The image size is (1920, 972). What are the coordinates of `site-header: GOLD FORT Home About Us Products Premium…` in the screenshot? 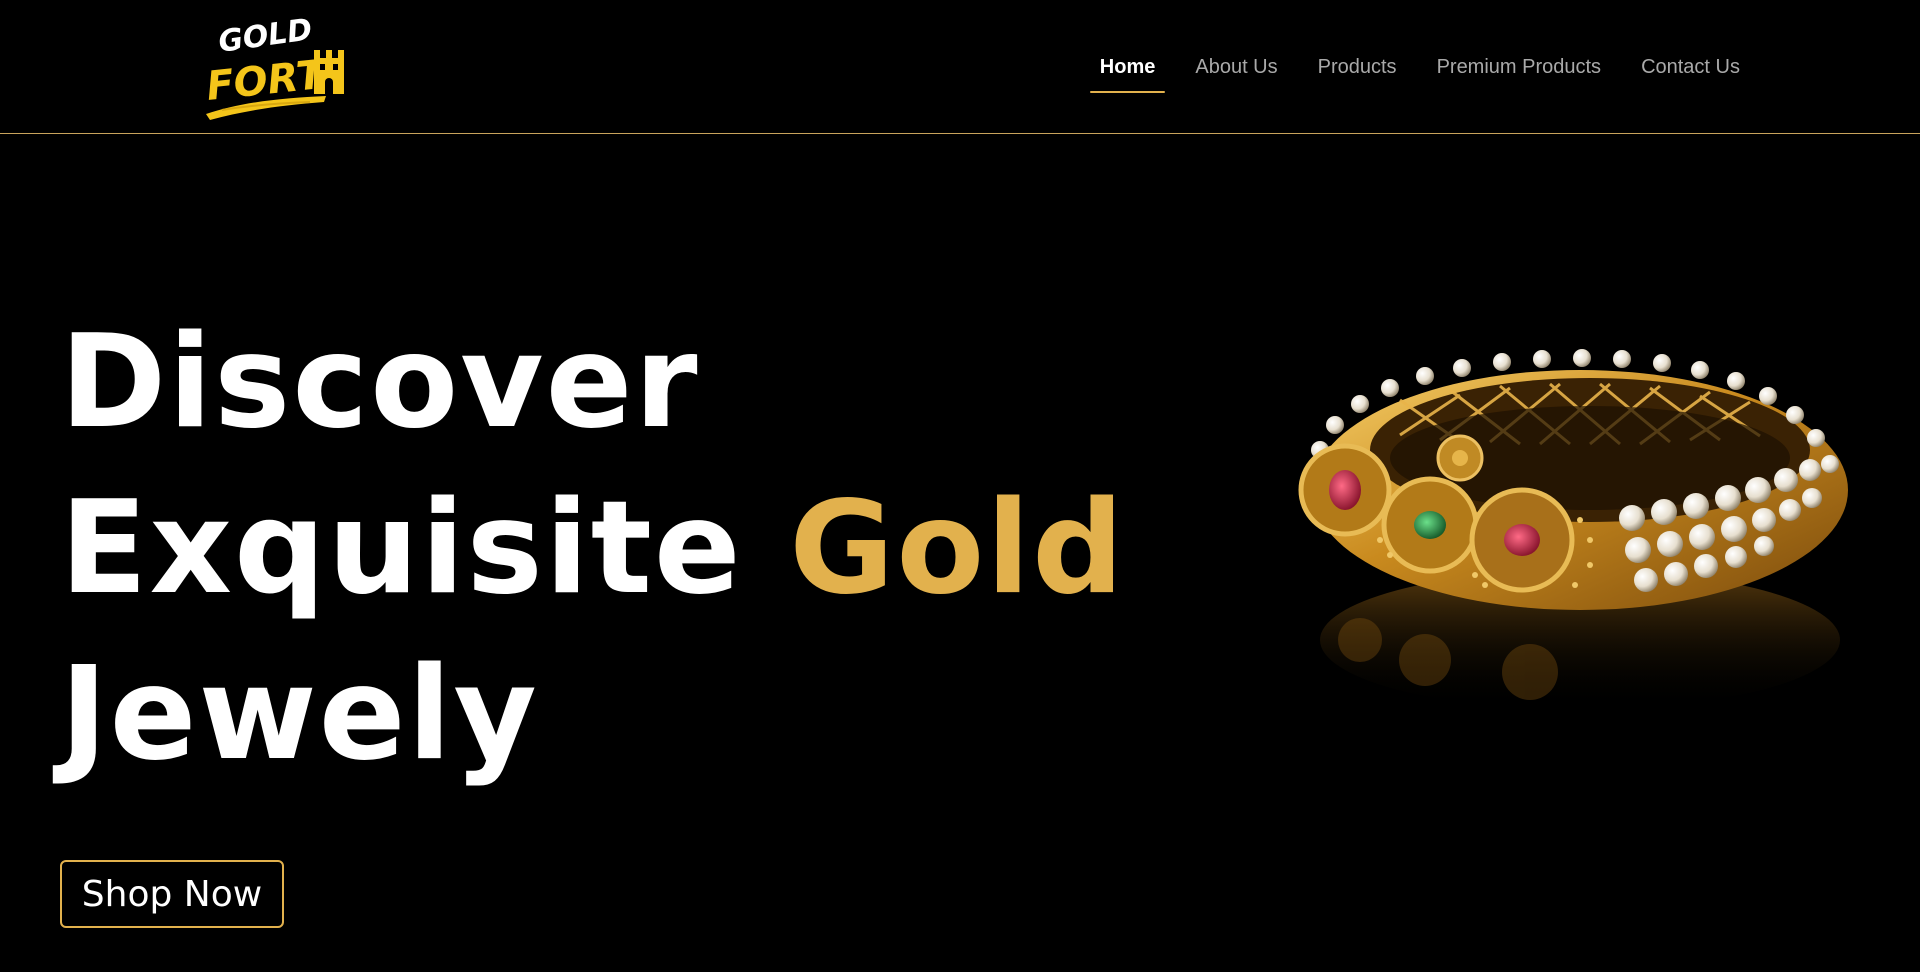 It's located at (960, 67).